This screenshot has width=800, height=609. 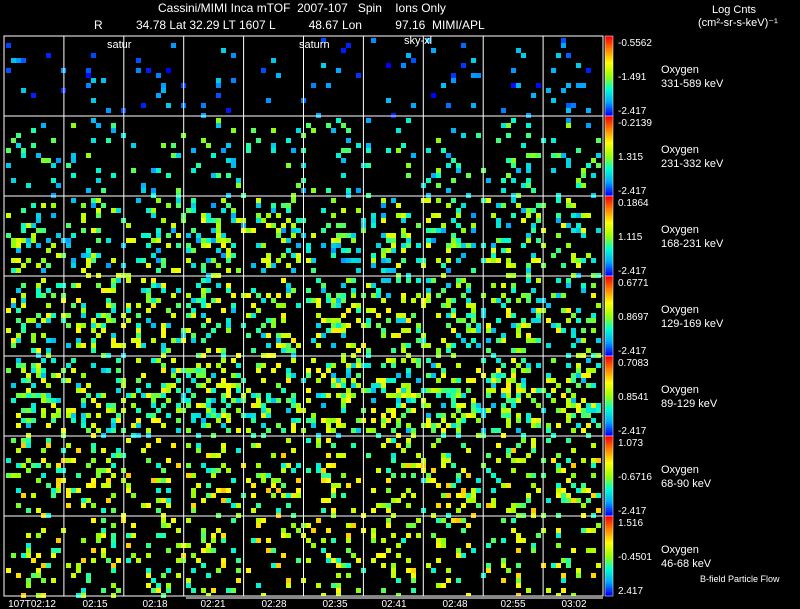 I want to click on band-energy-label: 129-169 keV, so click(x=692, y=324).